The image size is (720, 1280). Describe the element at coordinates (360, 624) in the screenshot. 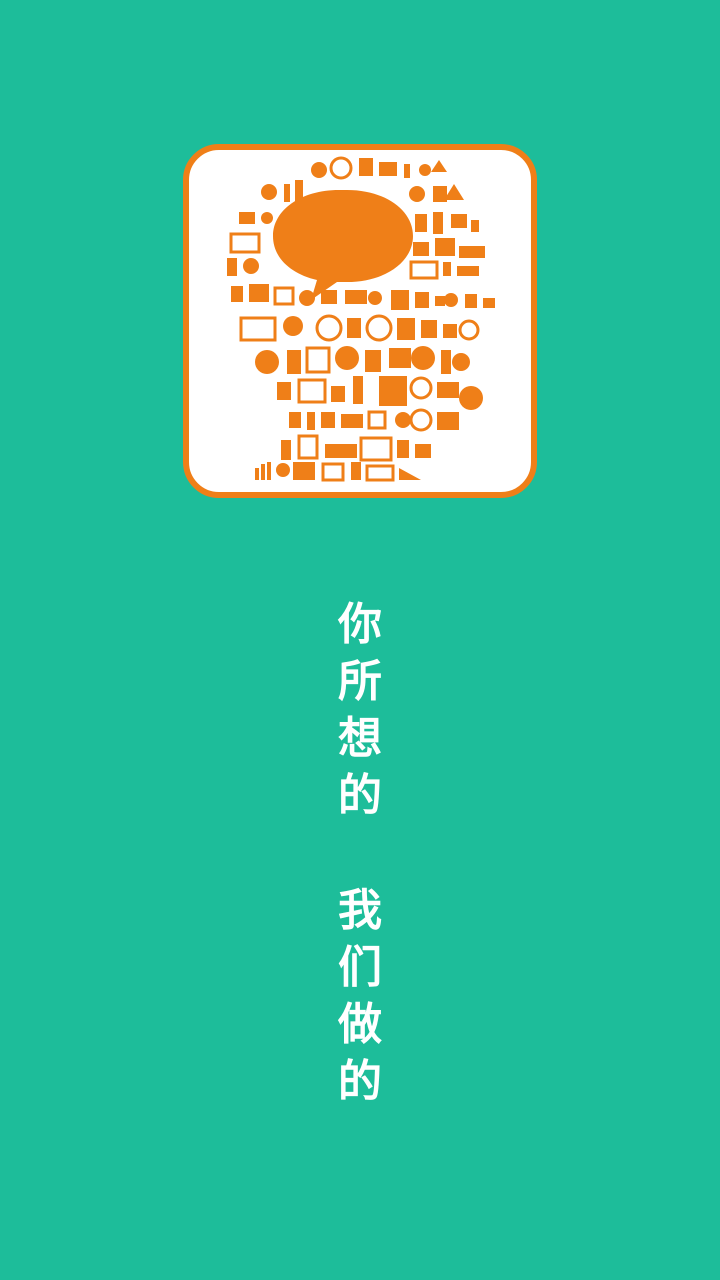

I see `slogan-char: 你` at that location.